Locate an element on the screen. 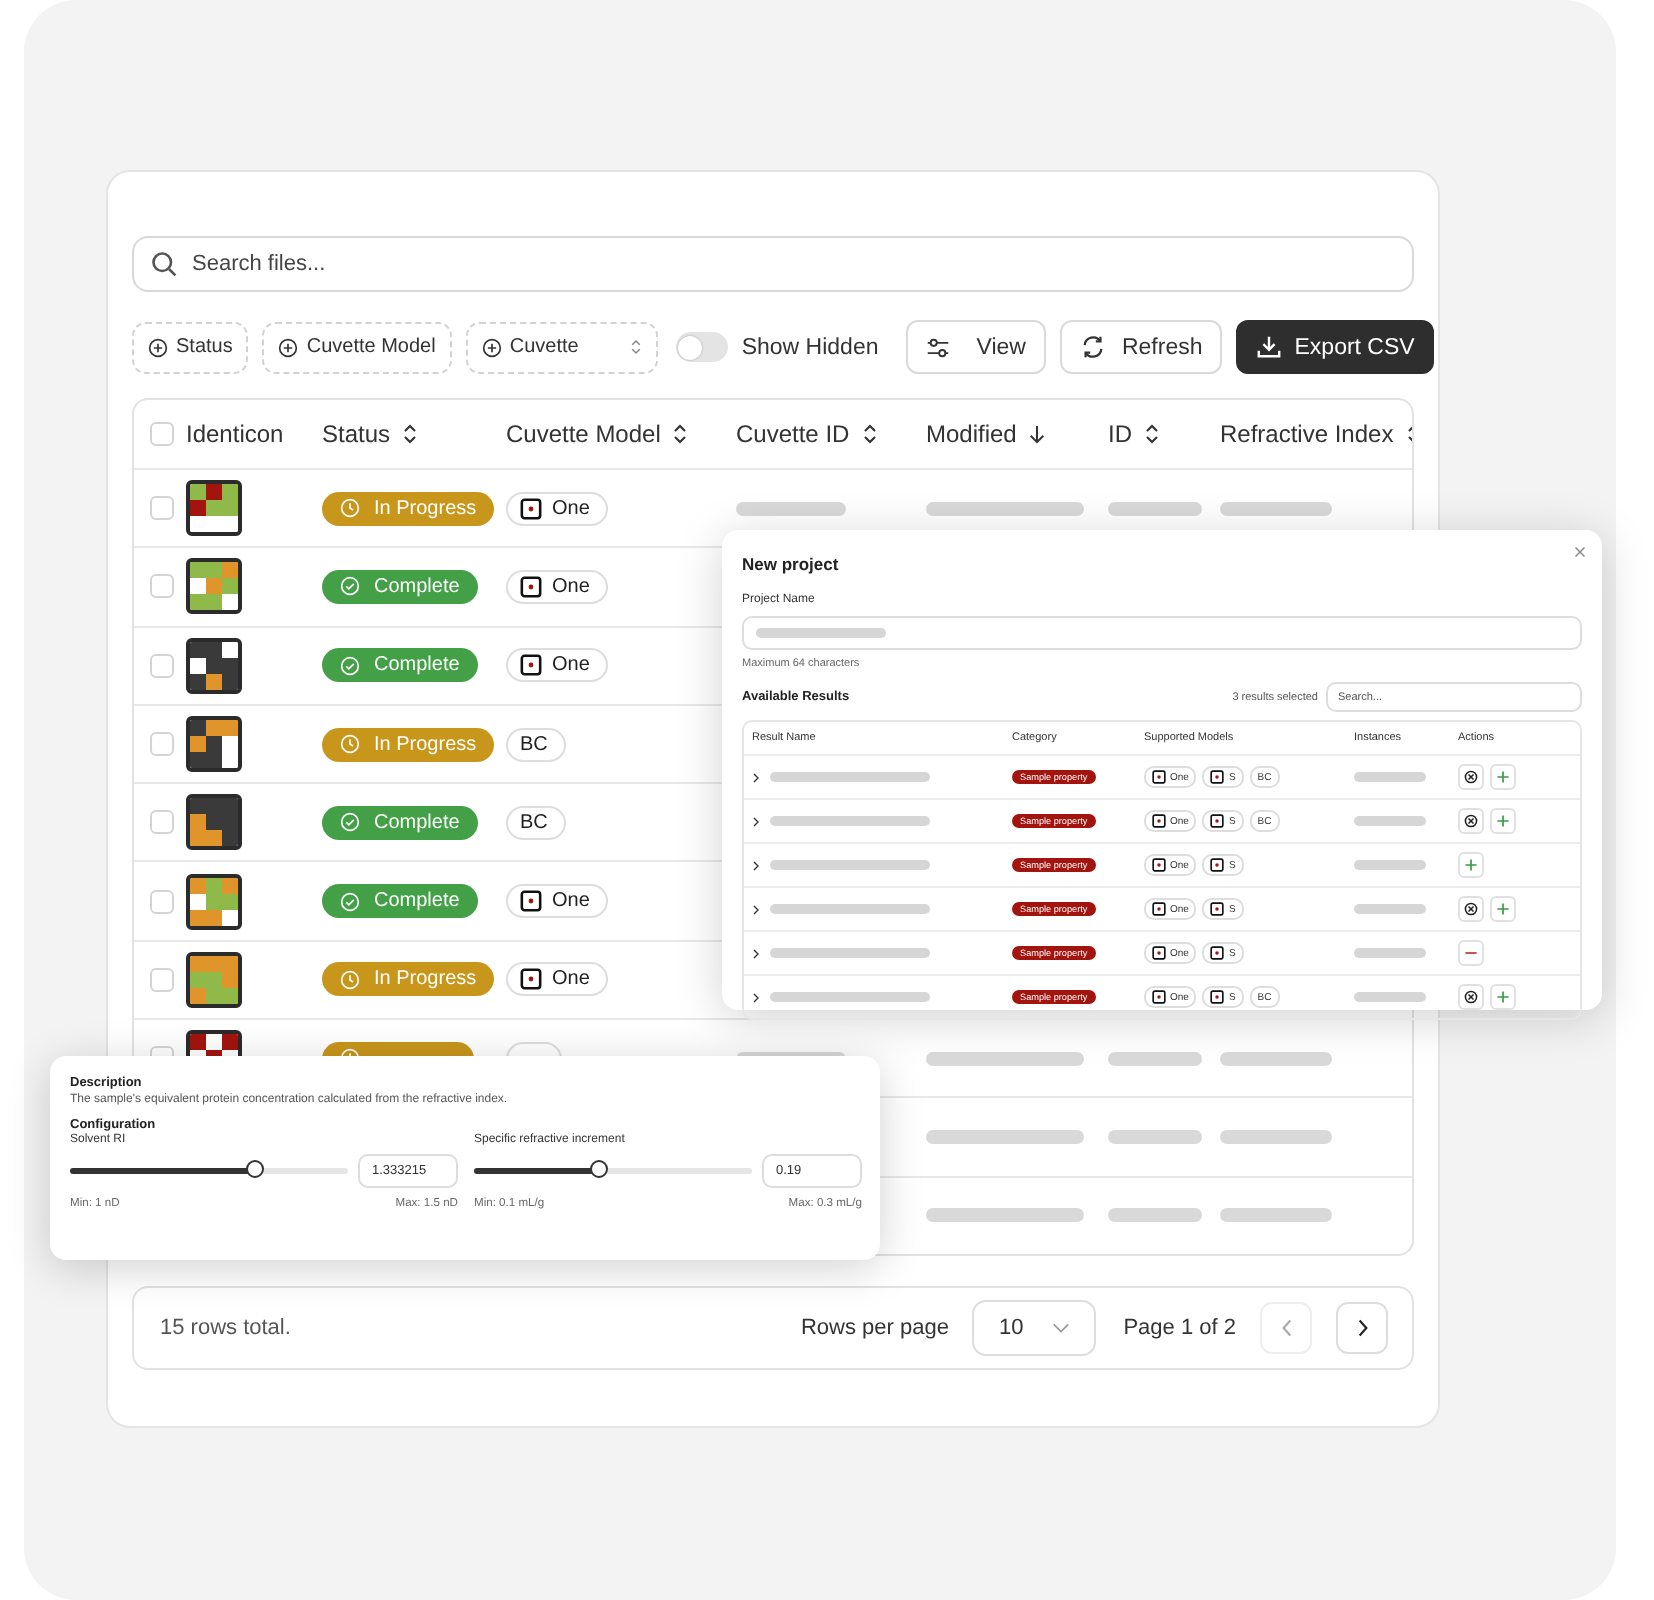 The image size is (1654, 1600). rows-per-page-select: 10 is located at coordinates (1034, 1327).